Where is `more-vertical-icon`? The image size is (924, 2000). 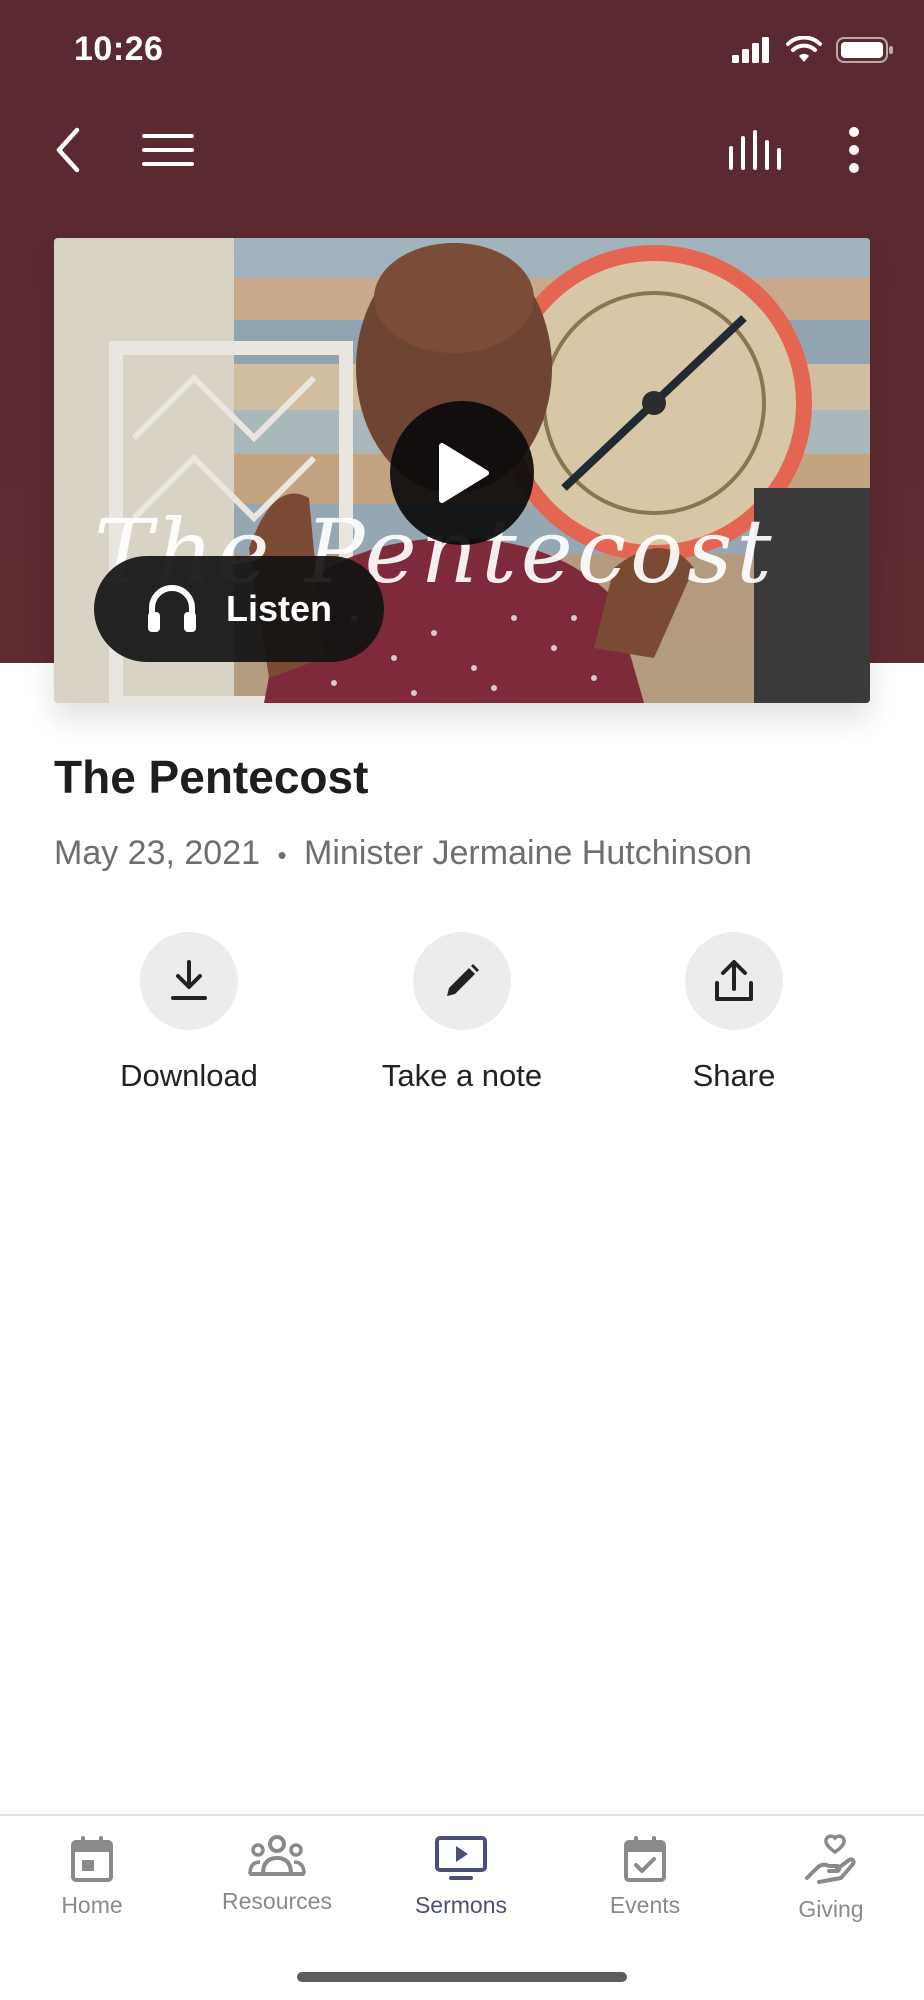
more-vertical-icon is located at coordinates (854, 150).